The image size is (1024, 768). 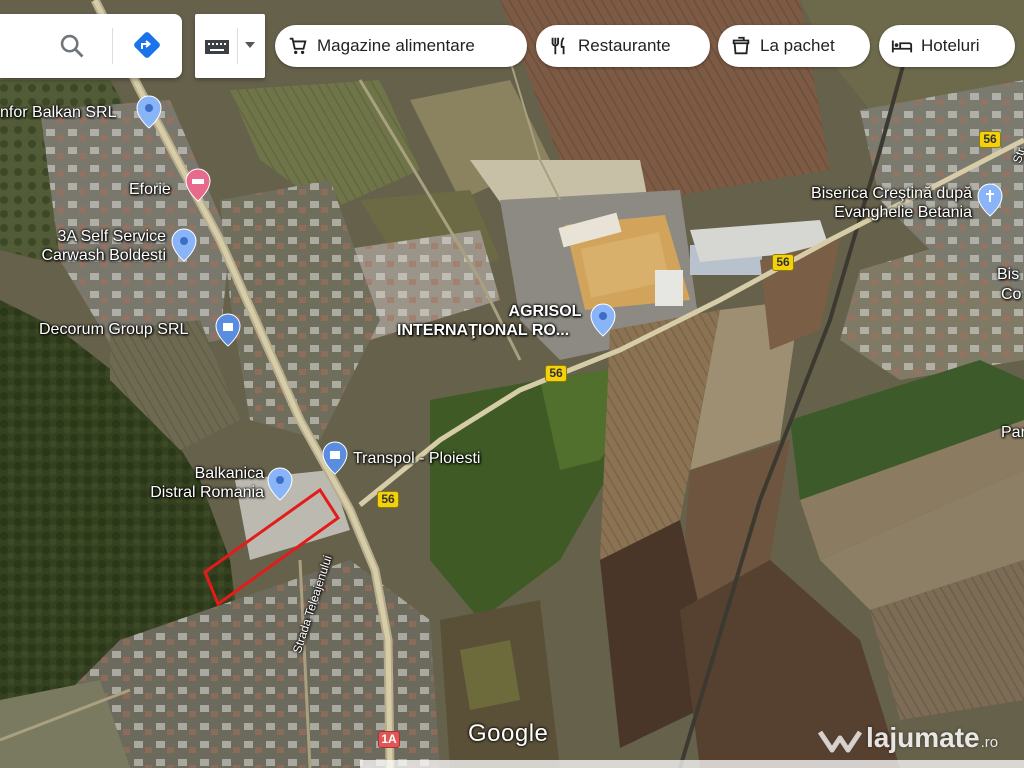 I want to click on google-logo: Google, so click(x=508, y=733).